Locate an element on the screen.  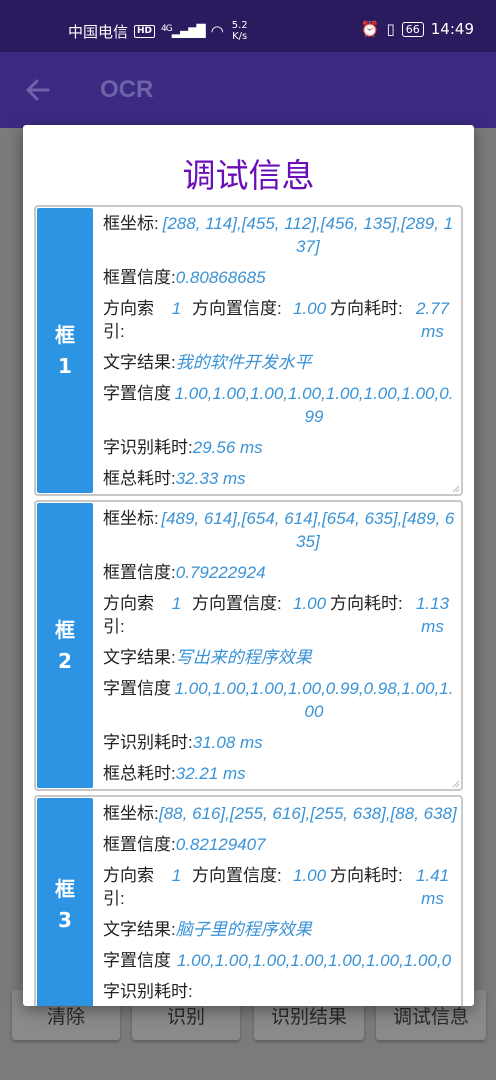
direction-row: 方向索引: 1 方向置信度: 1.00 方向耗时: 1.13 ms is located at coordinates (280, 615).